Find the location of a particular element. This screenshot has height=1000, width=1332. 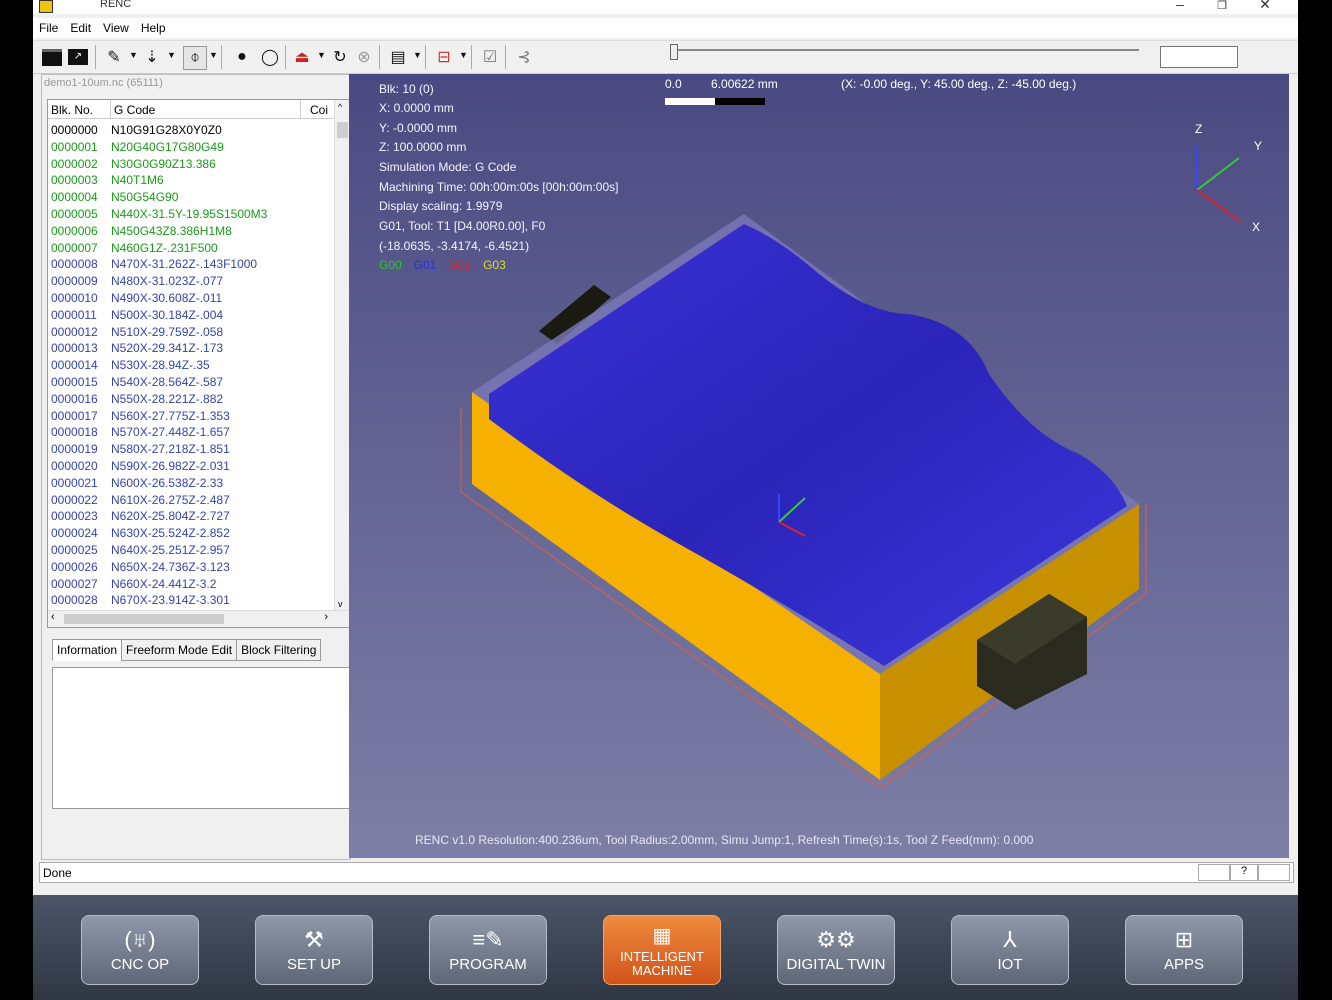

table-row: 0000009 N480X-31.023Z-.077 is located at coordinates (191, 281).